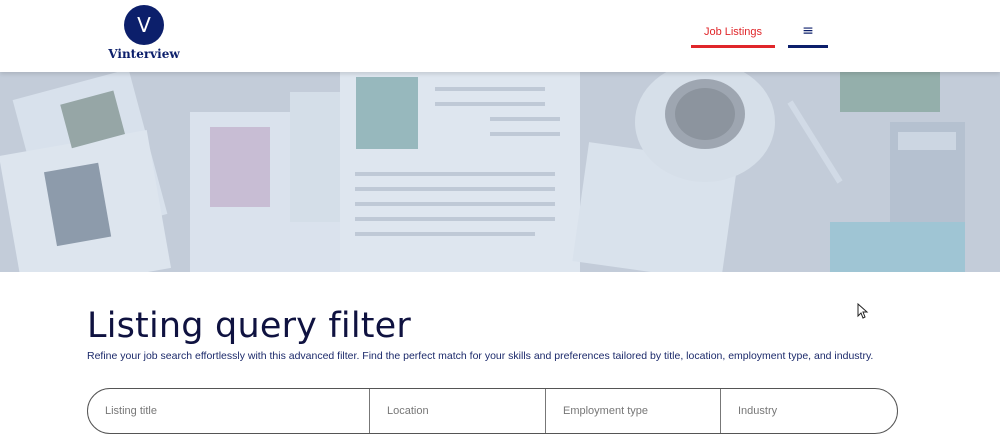  Describe the element at coordinates (458, 411) in the screenshot. I see `location-input` at that location.